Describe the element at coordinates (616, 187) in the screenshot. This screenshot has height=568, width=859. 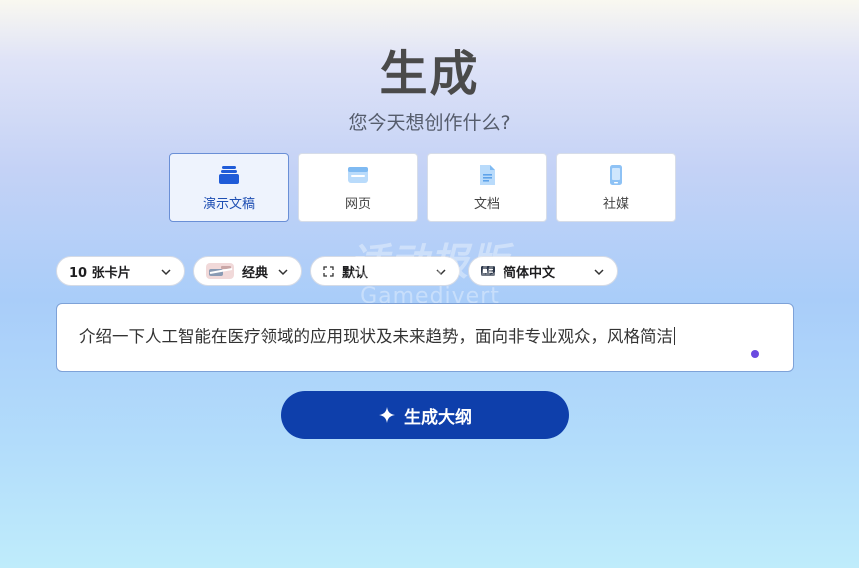
I see `type-card-social: 社媒` at that location.